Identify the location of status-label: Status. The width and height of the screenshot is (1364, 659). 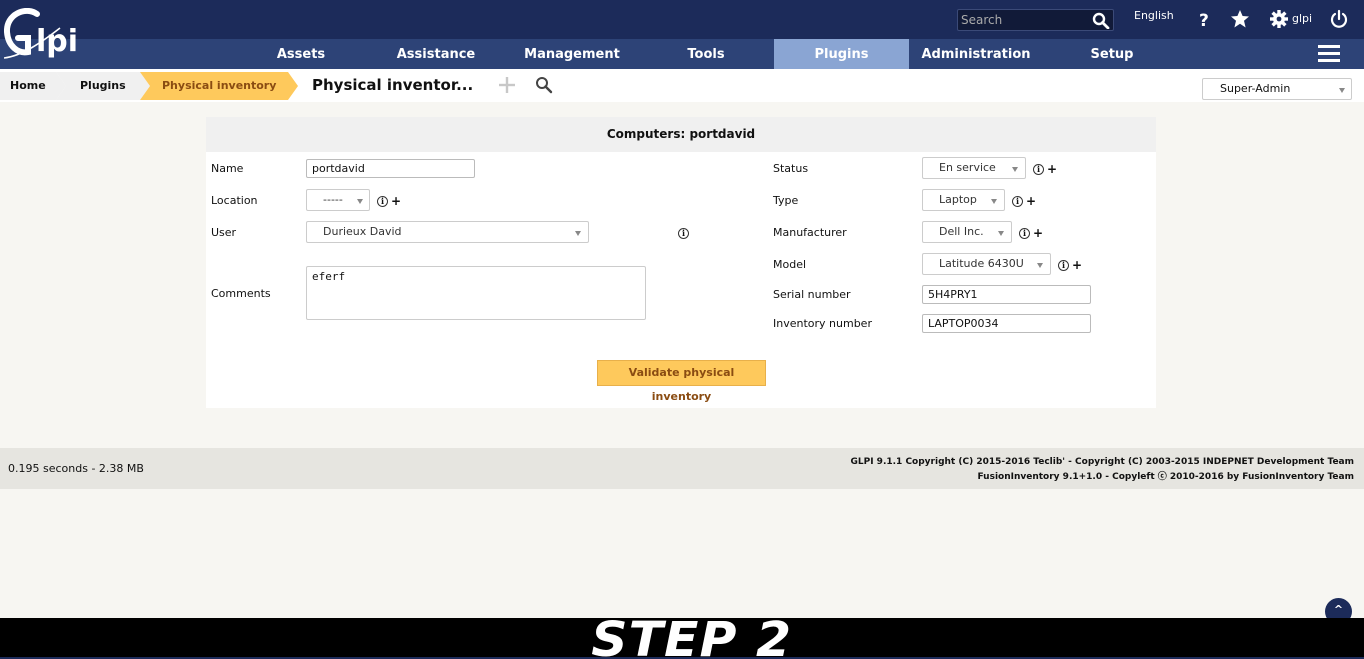
(791, 168).